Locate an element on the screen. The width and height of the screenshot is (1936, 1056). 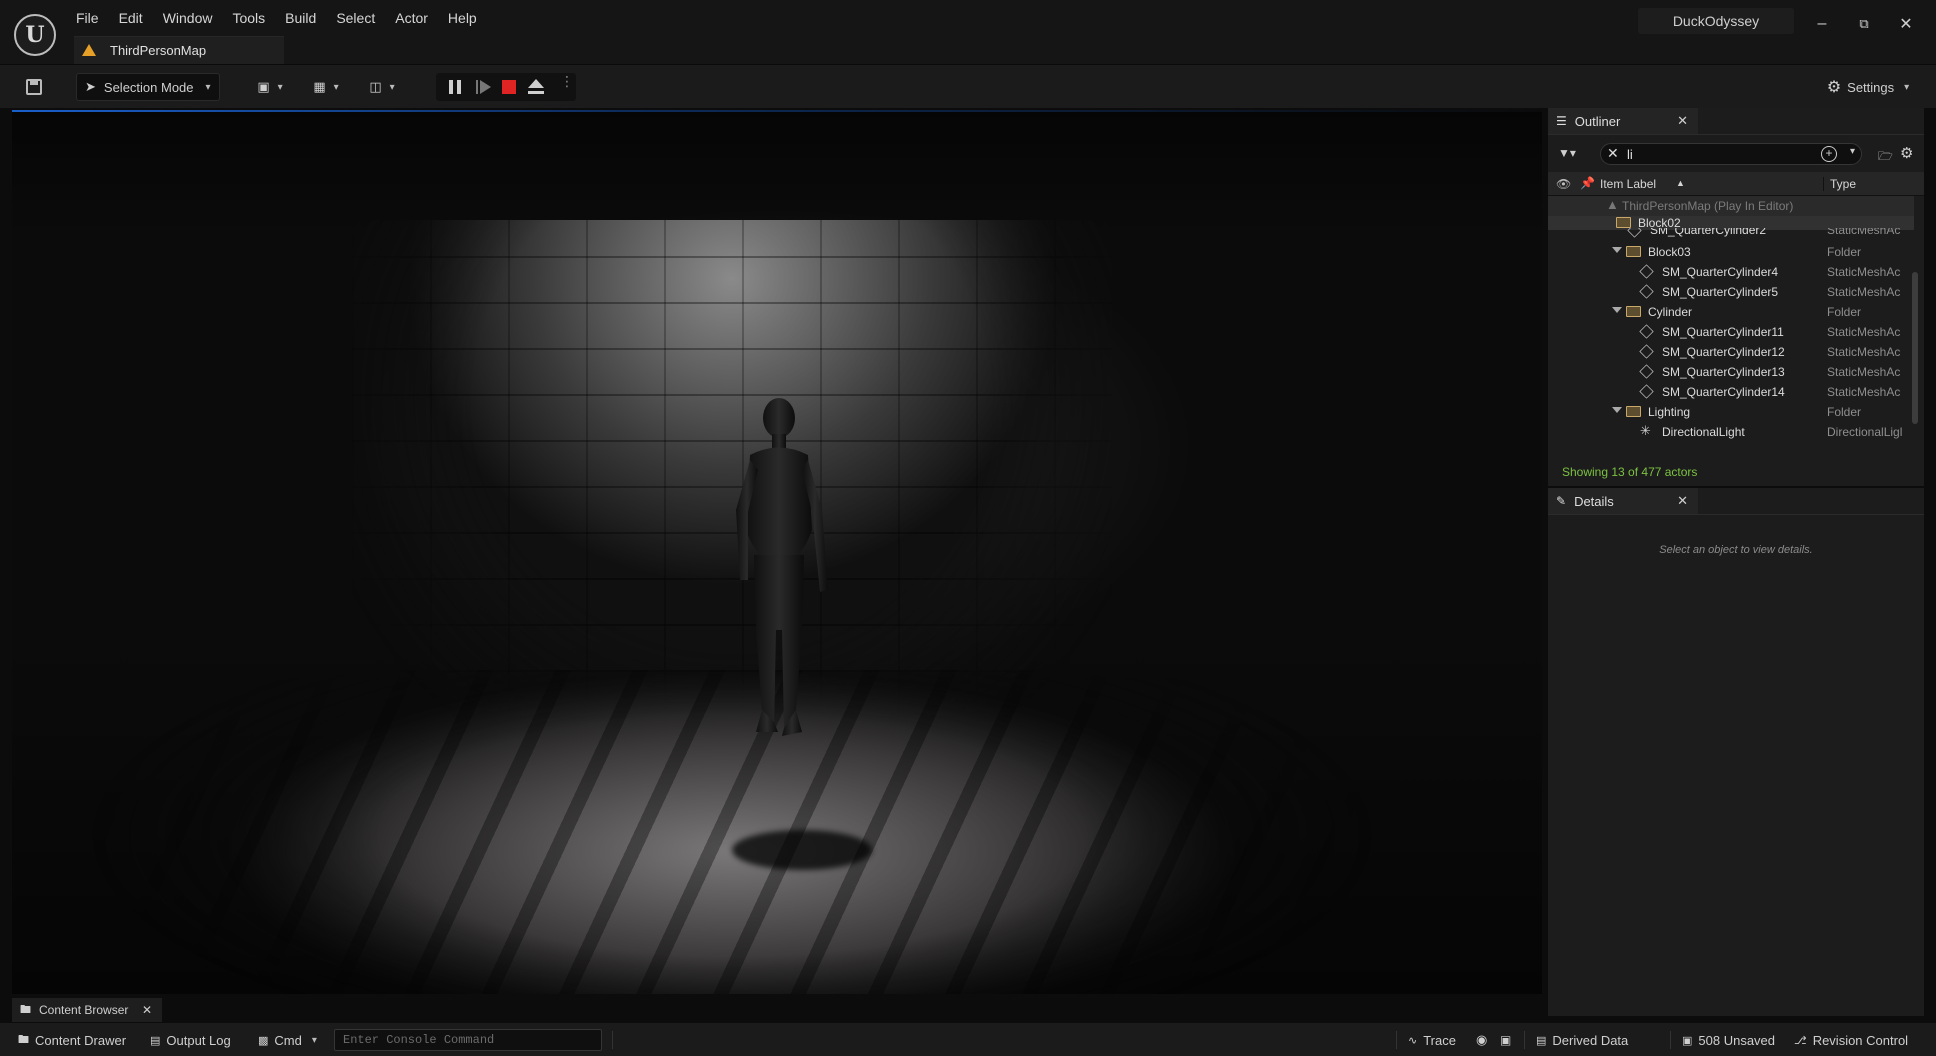
details-tab: ✎ Details ✕ is located at coordinates (1623, 501).